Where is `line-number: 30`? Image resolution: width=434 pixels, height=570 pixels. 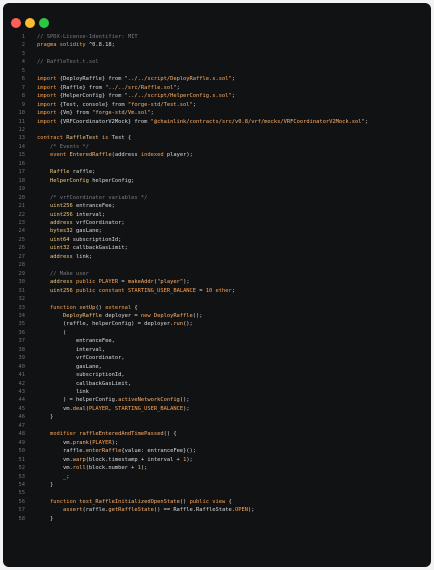
line-number: 30 is located at coordinates (22, 282).